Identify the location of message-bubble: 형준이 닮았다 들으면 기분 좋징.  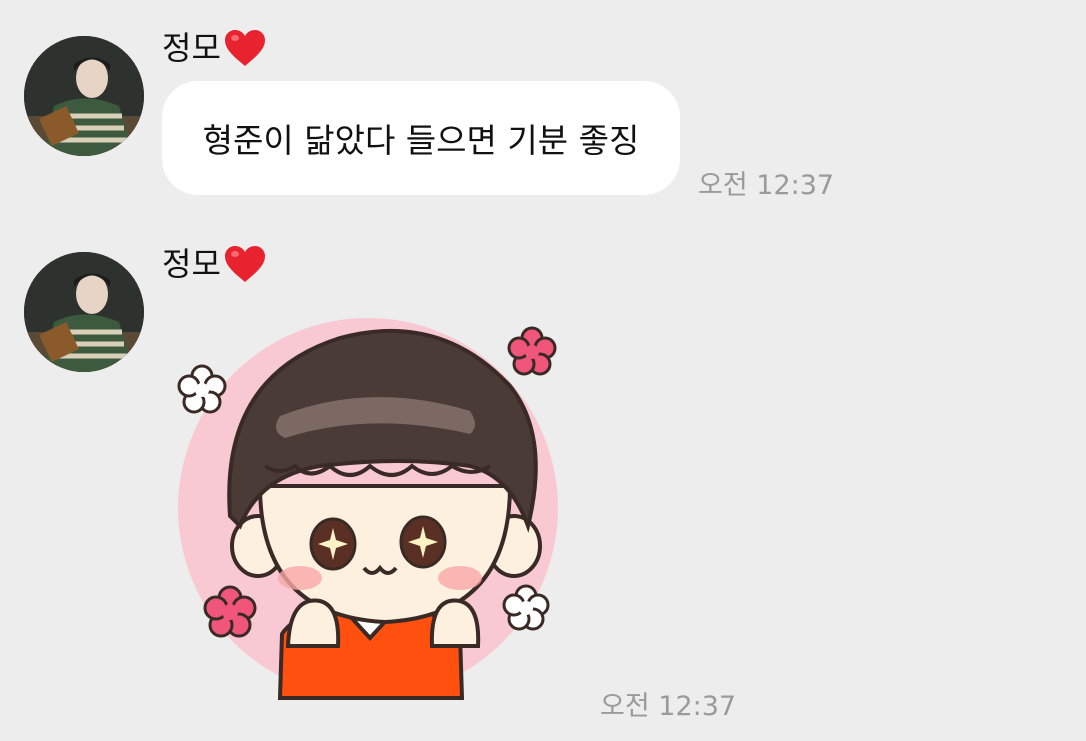
(421, 138).